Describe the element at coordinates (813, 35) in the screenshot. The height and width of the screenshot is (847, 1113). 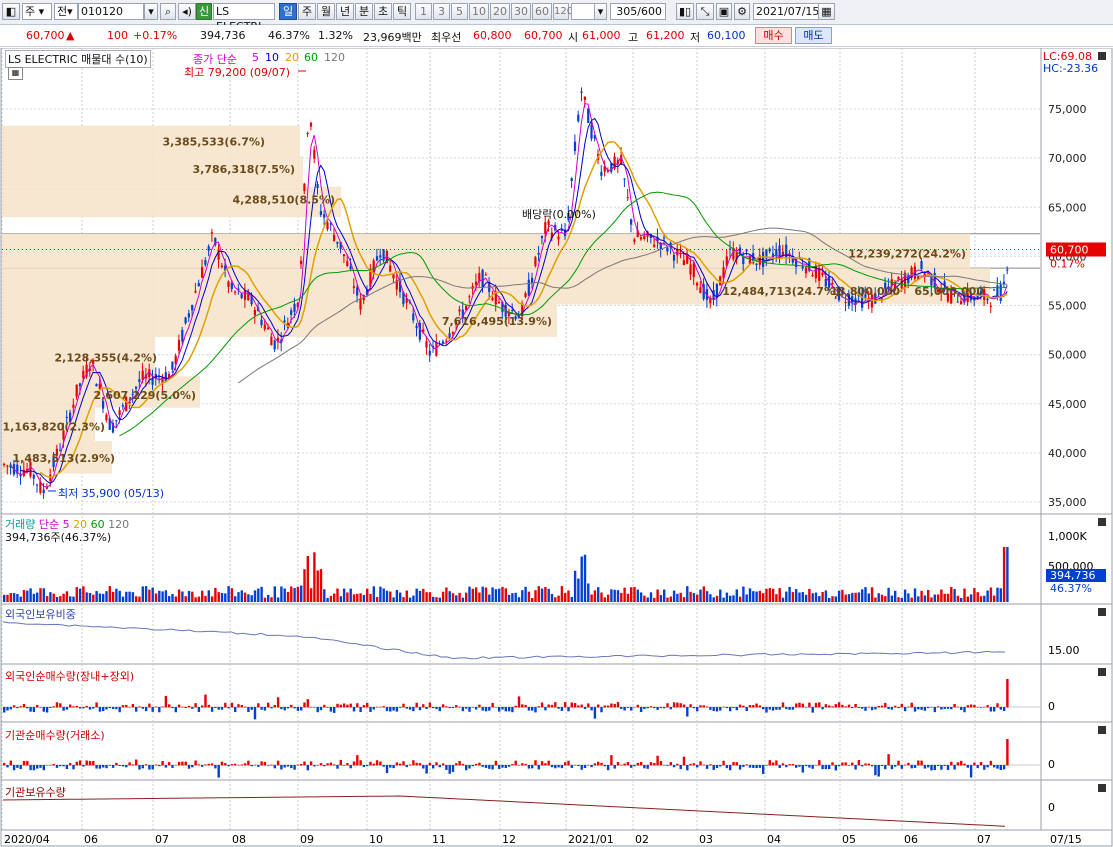
I see `sell-button: 매도` at that location.